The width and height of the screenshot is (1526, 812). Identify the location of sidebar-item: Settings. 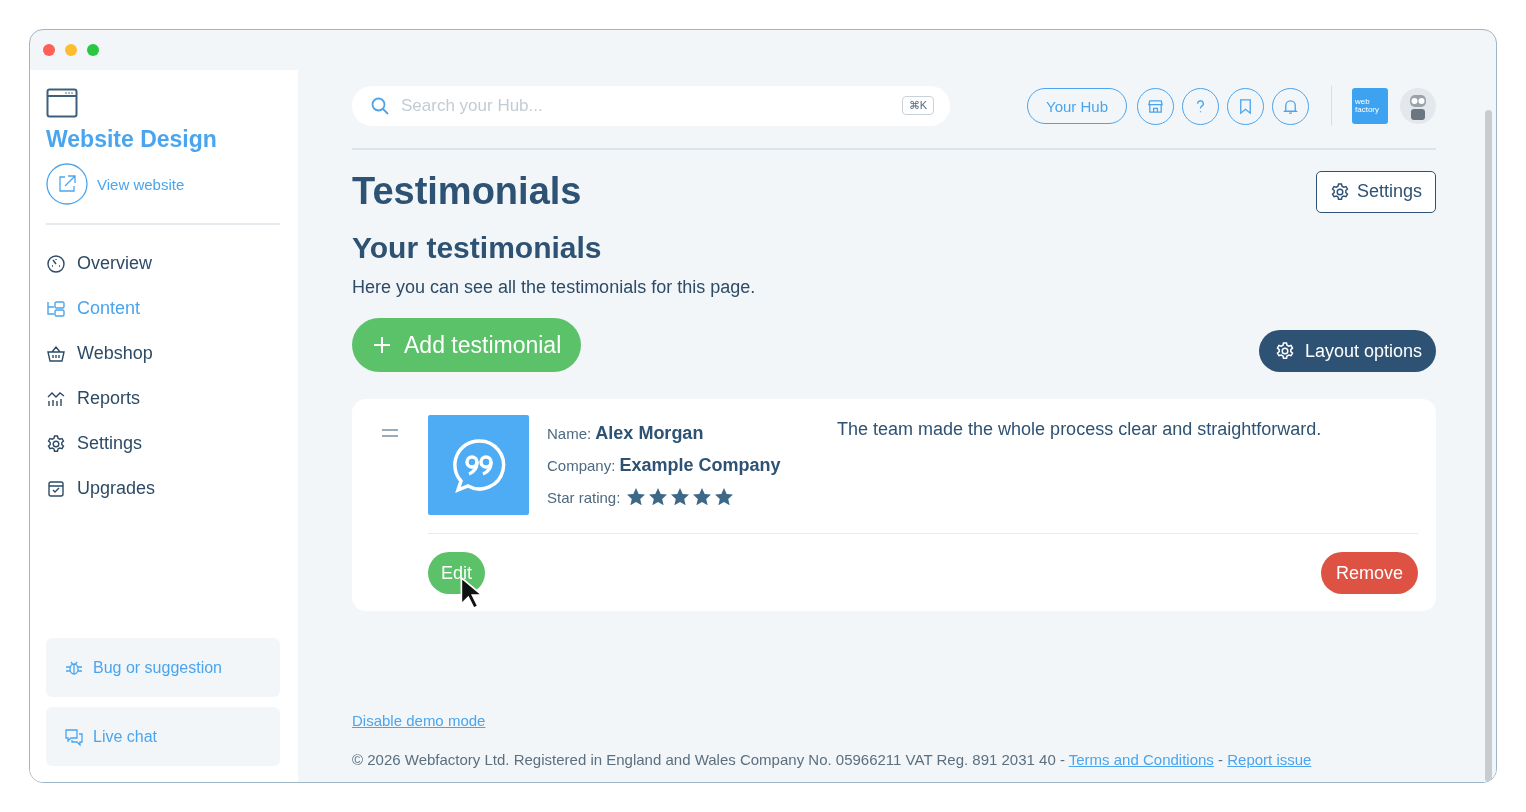
(94, 443).